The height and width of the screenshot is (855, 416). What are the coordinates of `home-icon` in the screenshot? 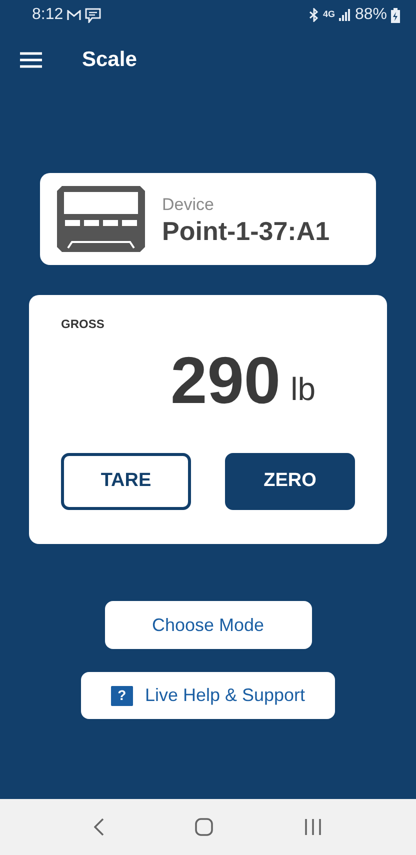 It's located at (203, 827).